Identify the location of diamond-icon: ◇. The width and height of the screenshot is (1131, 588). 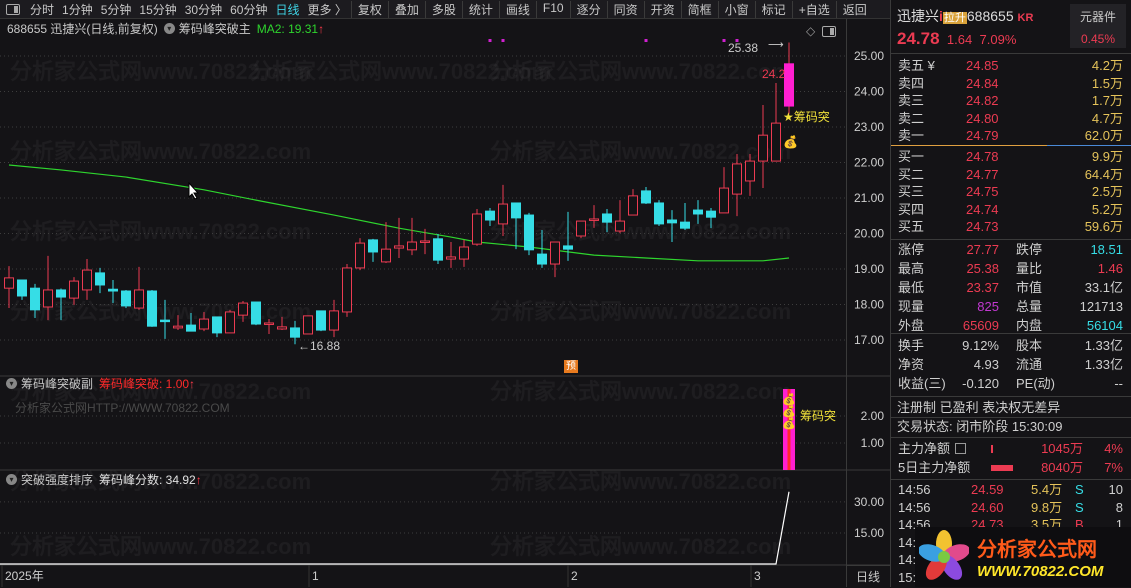
(810, 31).